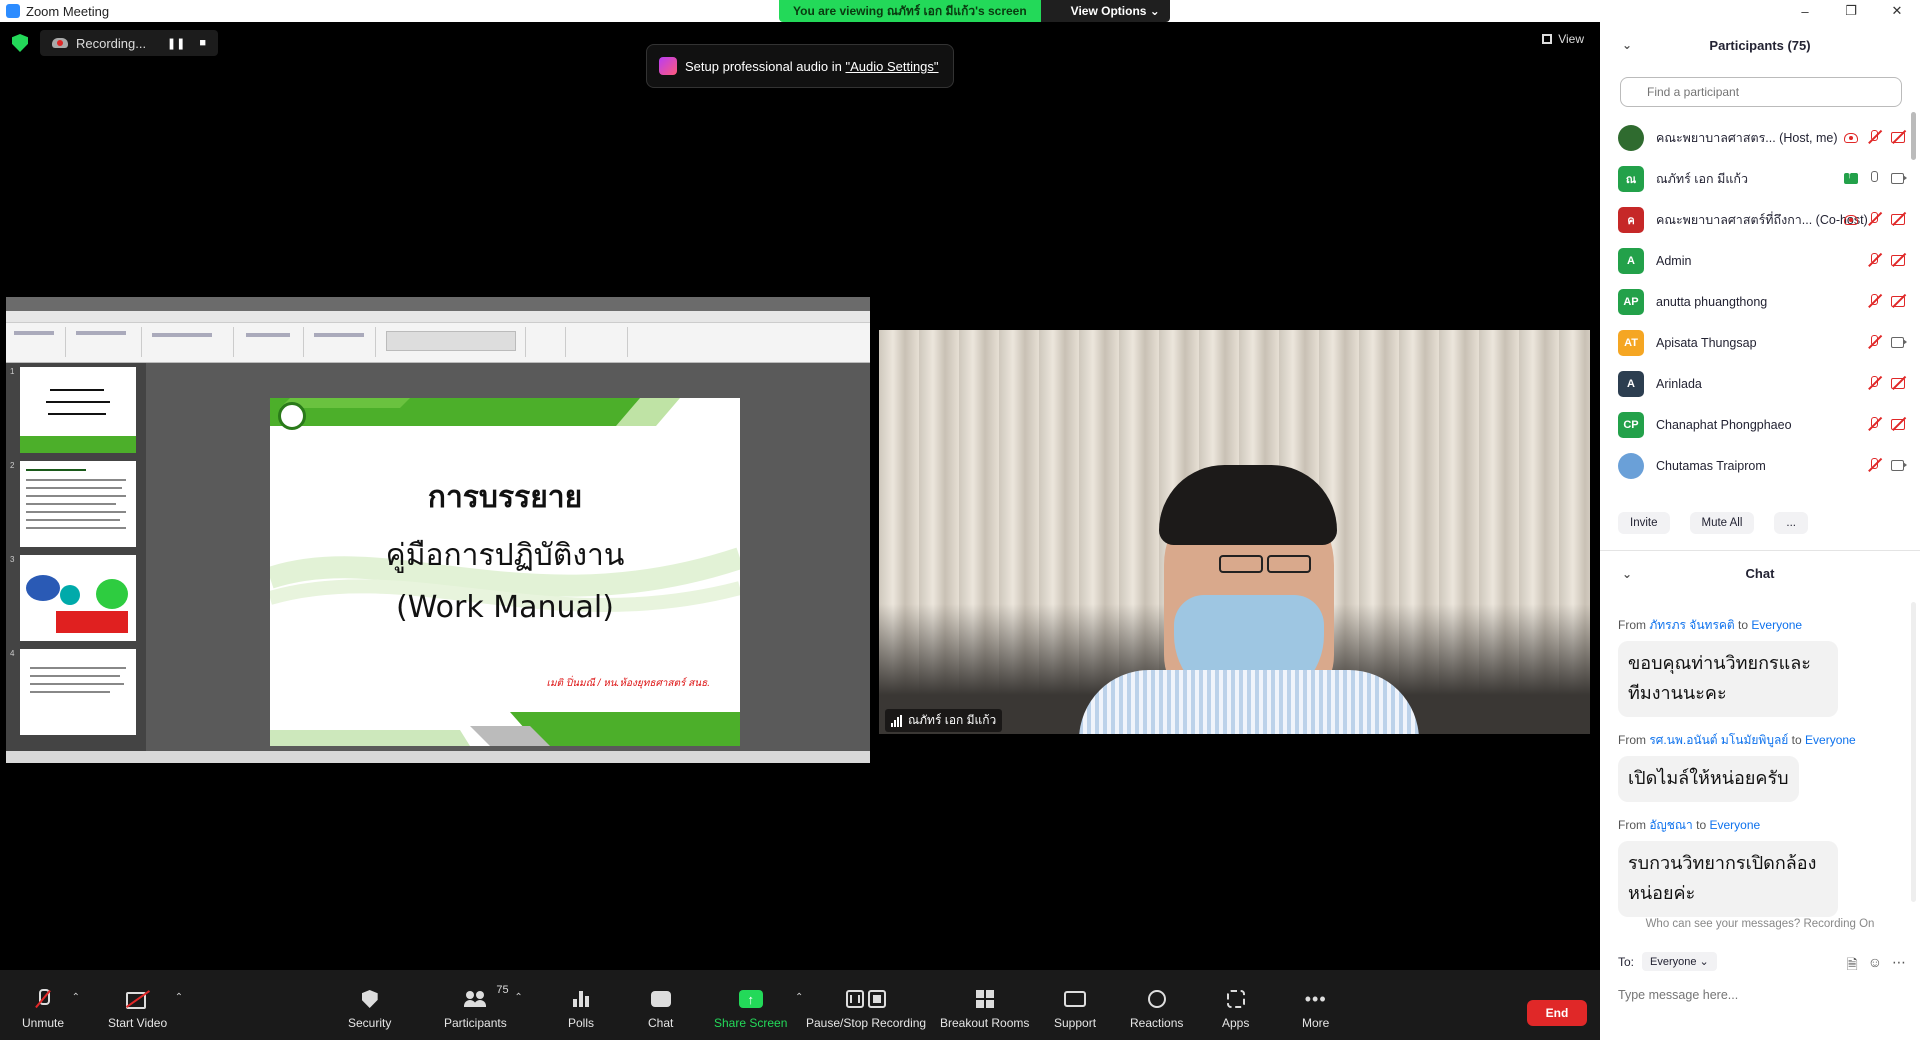 Image resolution: width=1920 pixels, height=1040 pixels. What do you see at coordinates (758, 1009) in the screenshot?
I see `share-screen-button: ↑ Share Screen ⌃` at bounding box center [758, 1009].